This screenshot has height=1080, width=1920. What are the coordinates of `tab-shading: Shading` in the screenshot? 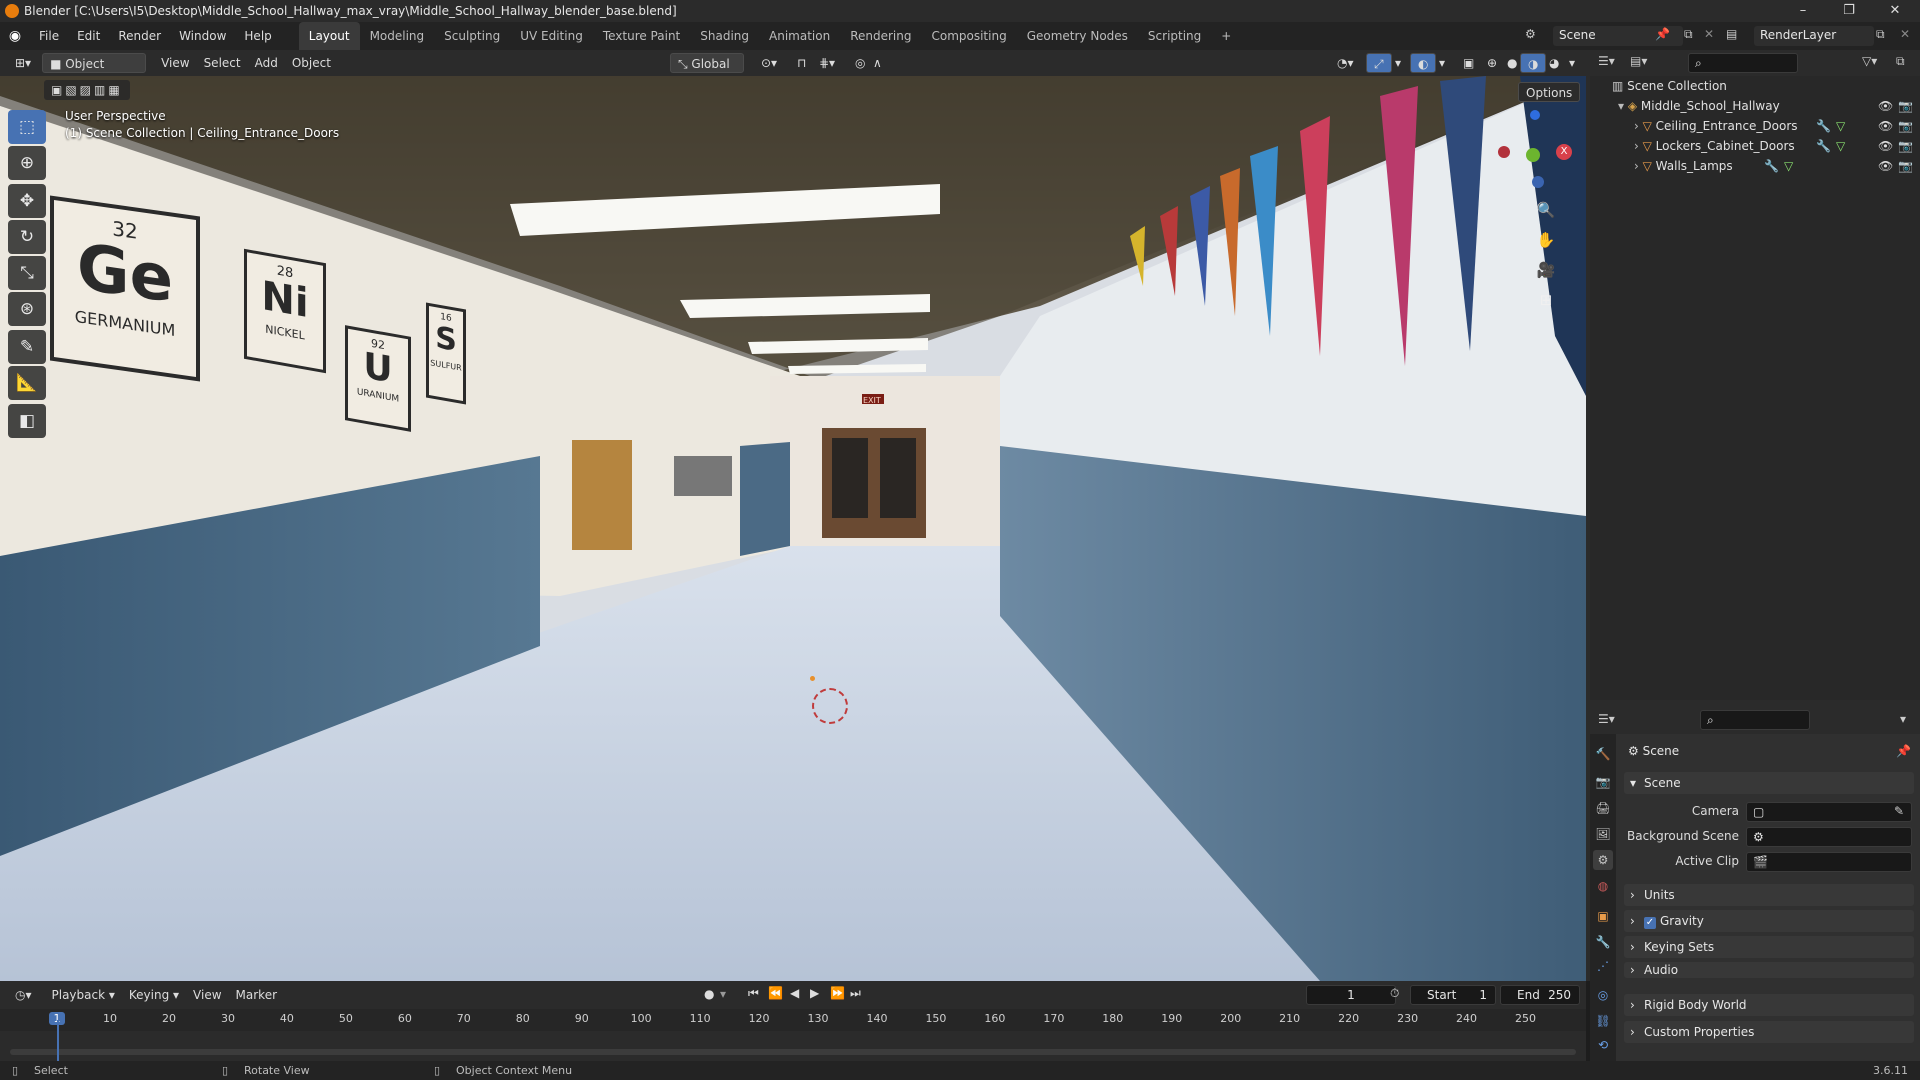 It's located at (724, 36).